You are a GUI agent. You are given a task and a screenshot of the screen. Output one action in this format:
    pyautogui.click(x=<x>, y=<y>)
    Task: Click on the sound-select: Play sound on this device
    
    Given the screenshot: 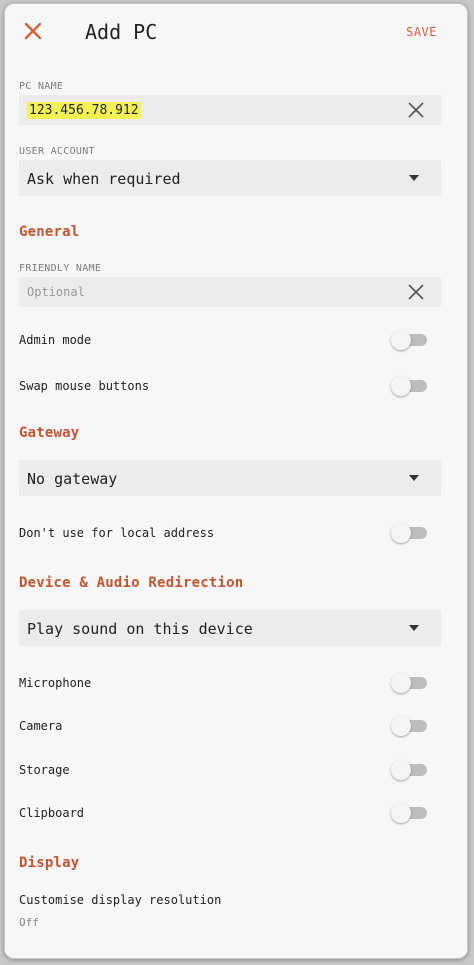 What is the action you would take?
    pyautogui.click(x=230, y=628)
    